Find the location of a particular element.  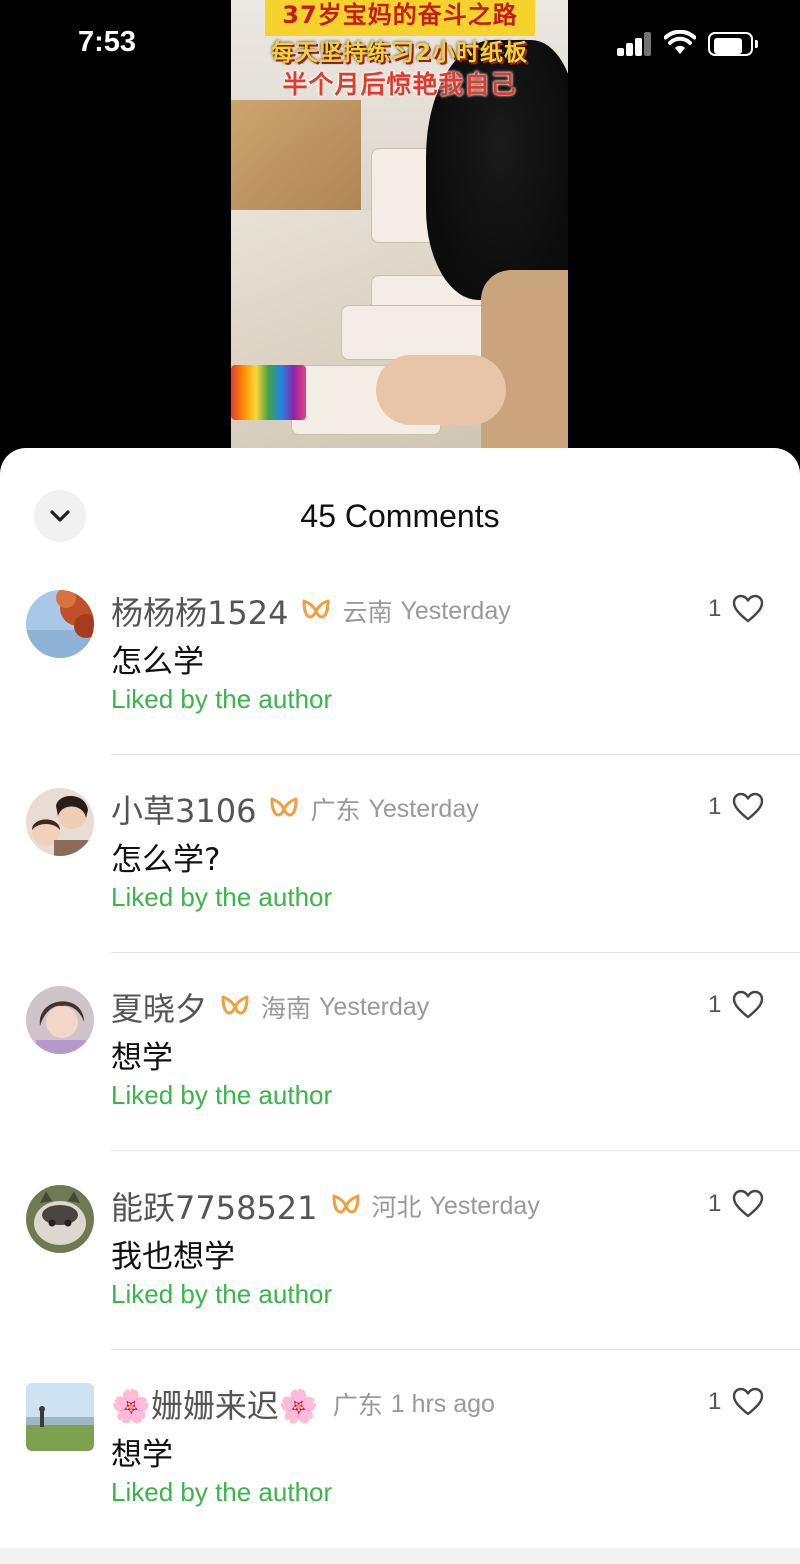

comment-meta: 🌸姗姗来迟🌸 广东 1 hrs ago is located at coordinates (303, 1404).